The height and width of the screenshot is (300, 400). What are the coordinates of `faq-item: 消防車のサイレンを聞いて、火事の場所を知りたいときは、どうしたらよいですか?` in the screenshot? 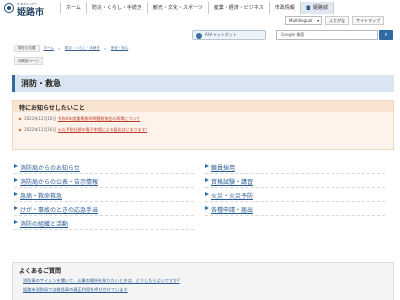 It's located at (101, 281).